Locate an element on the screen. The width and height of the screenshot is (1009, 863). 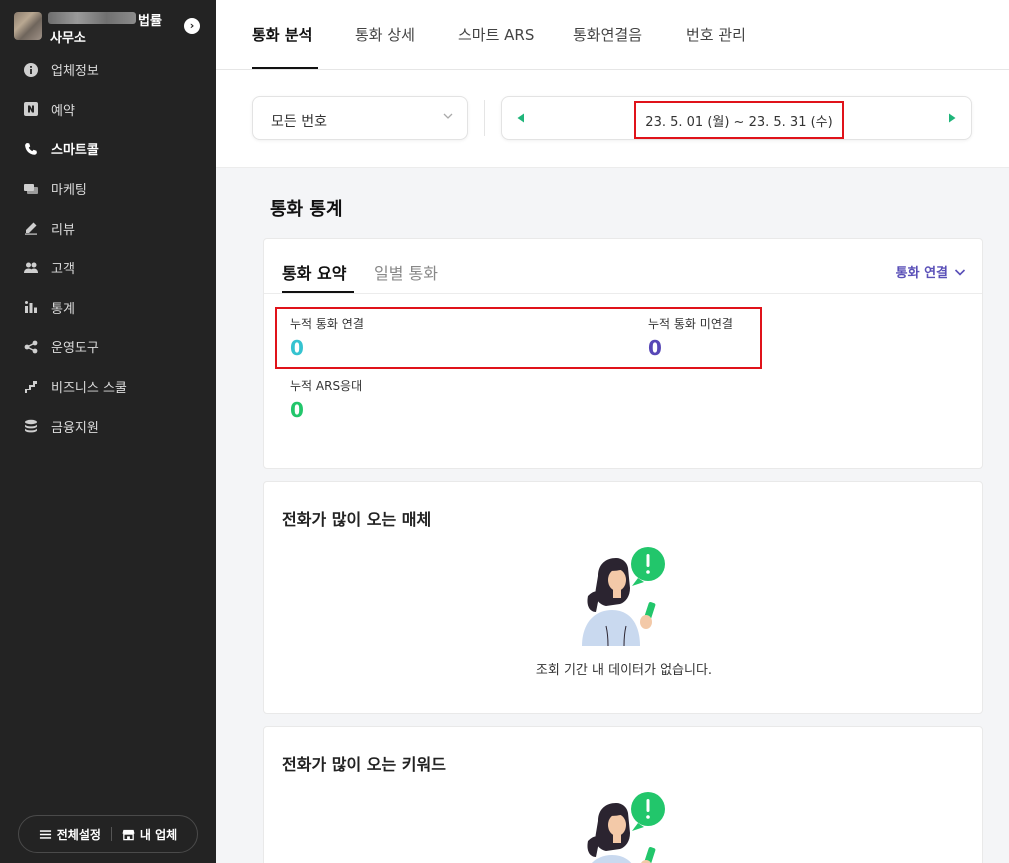
sidebar-footer: 전체설정 내 업체 is located at coordinates (108, 834).